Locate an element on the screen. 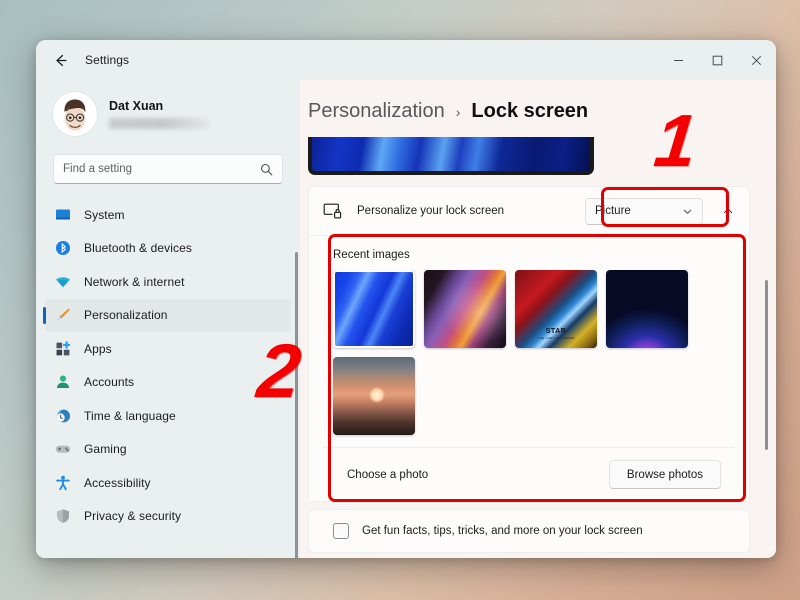 This screenshot has height=600, width=800. breadcrumb: Personalization › Lock screen is located at coordinates (542, 101).